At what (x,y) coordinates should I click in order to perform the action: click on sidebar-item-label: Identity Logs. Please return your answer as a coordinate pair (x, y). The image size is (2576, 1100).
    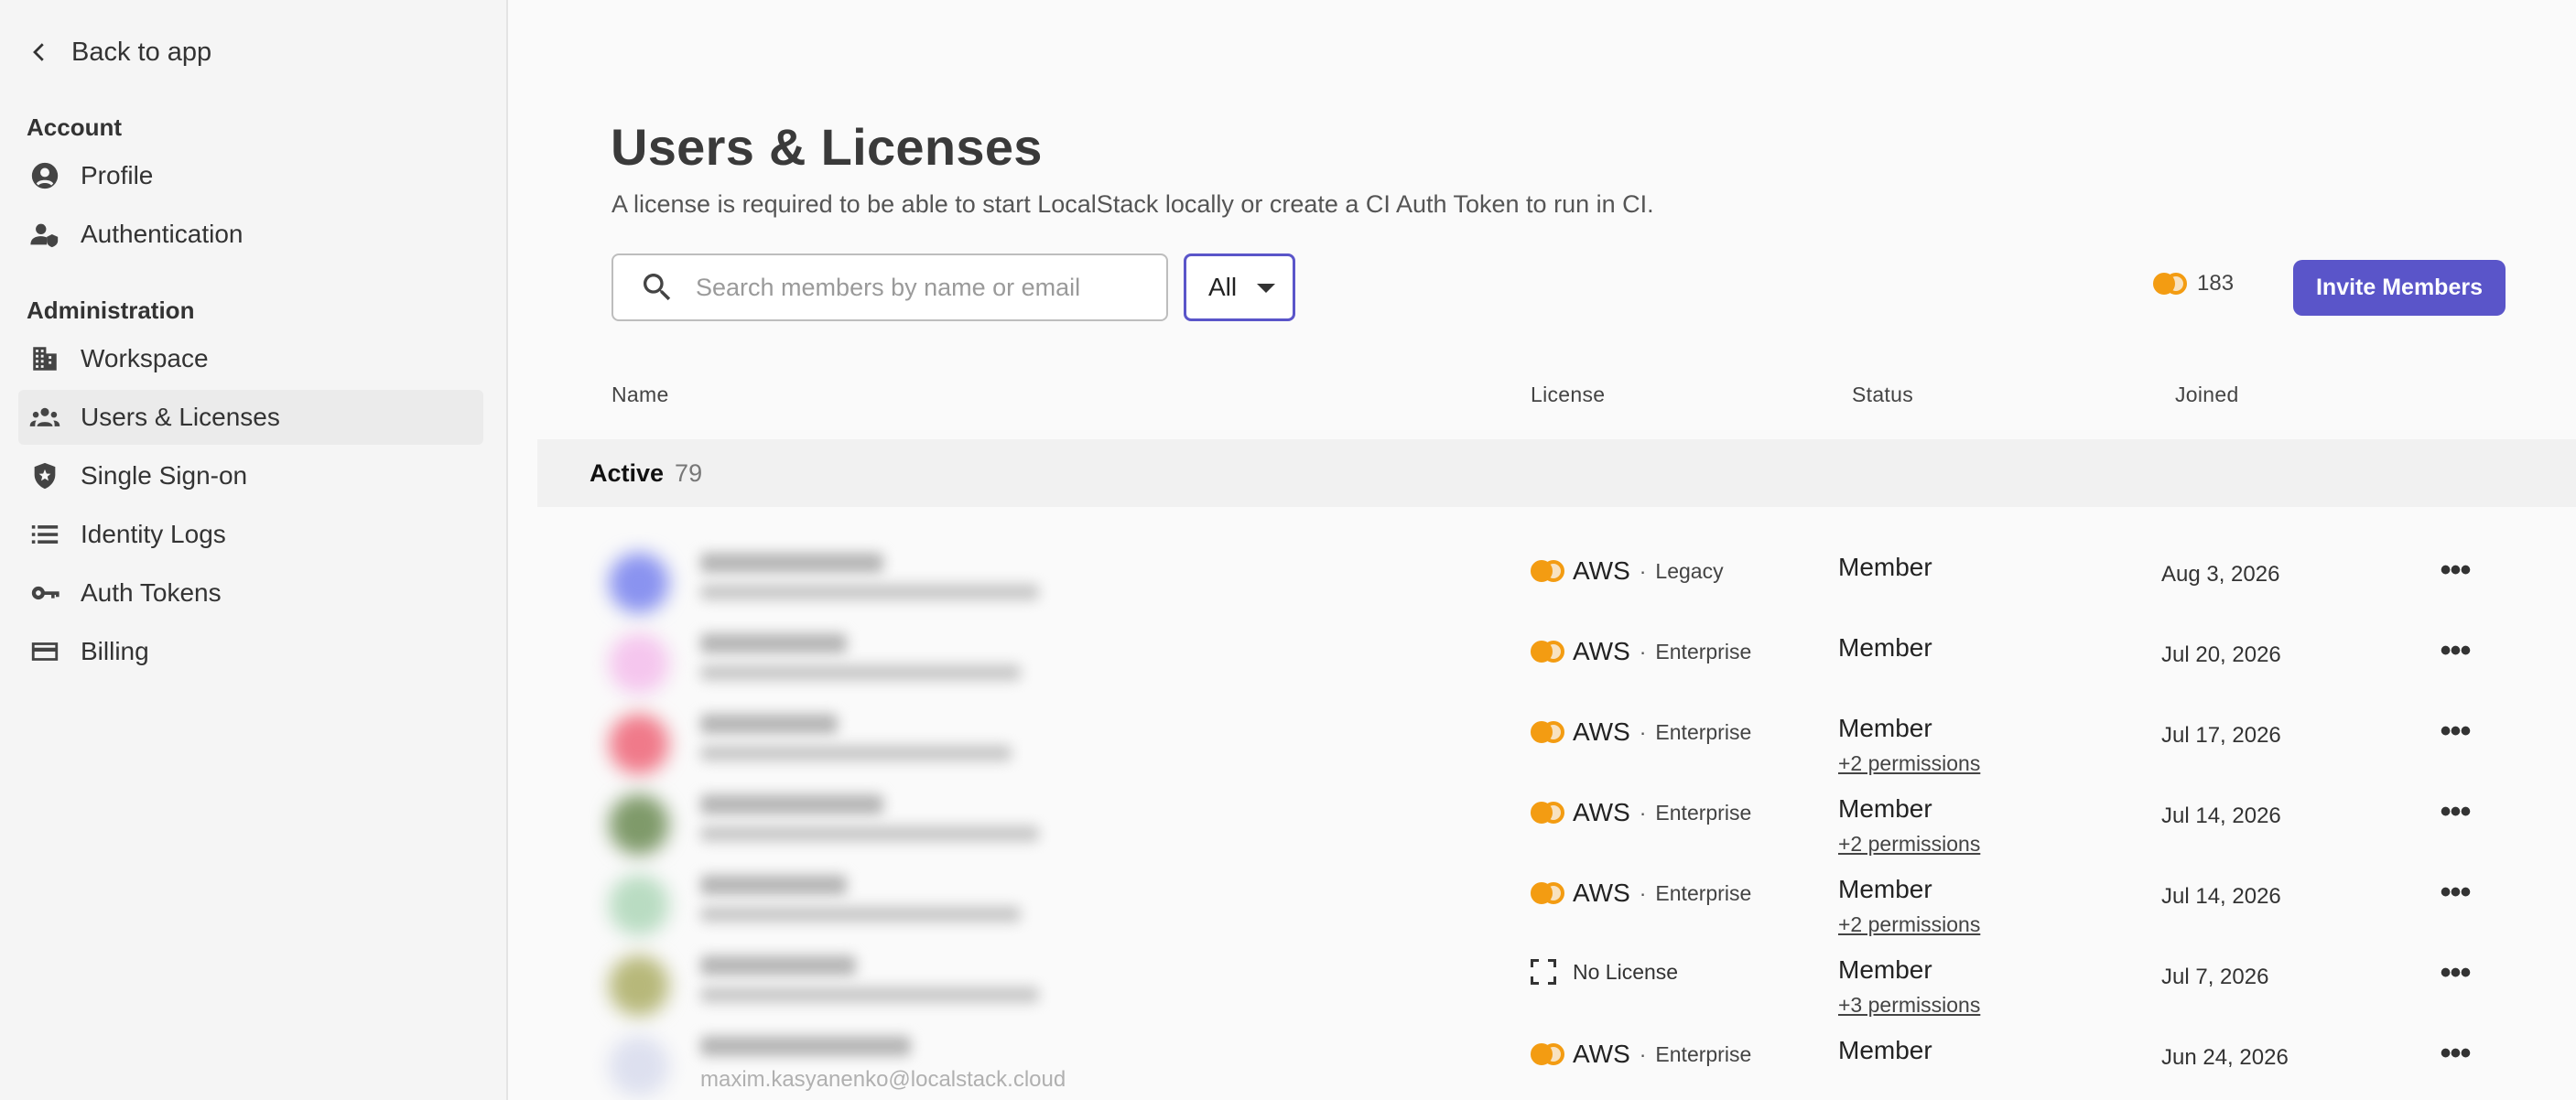
    Looking at the image, I should click on (154, 534).